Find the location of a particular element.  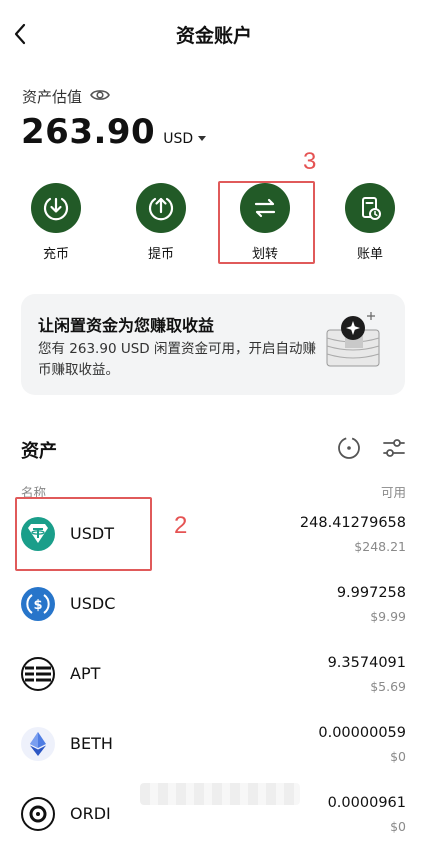

bill-button: 账单 is located at coordinates (370, 222).